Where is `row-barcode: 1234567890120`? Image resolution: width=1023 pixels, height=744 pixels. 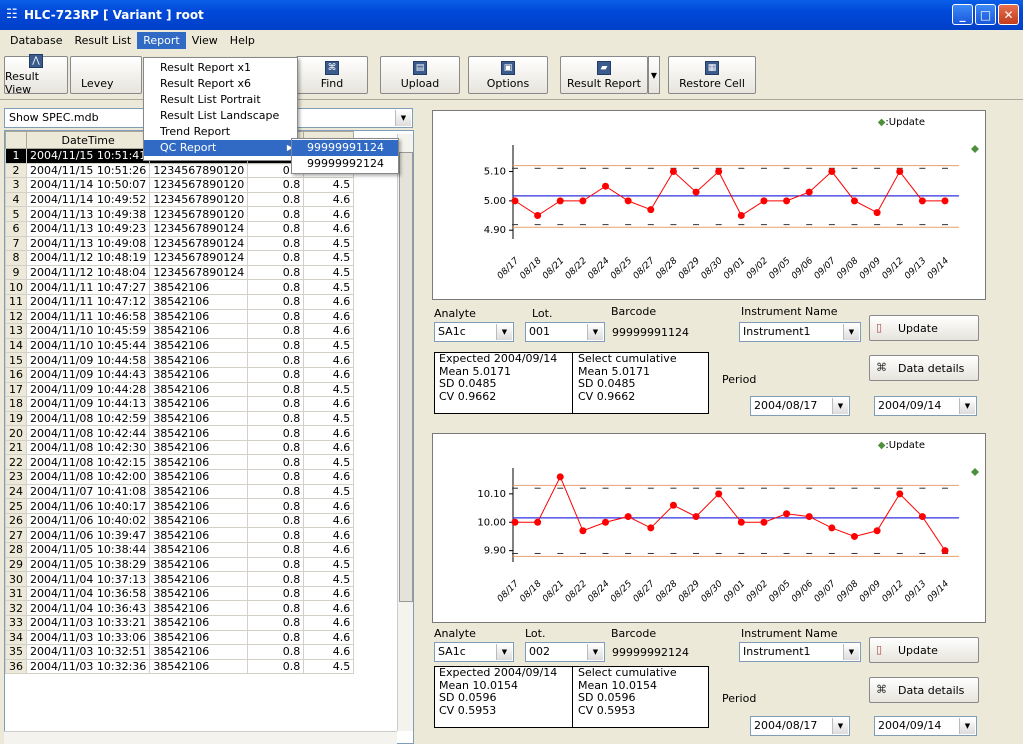
row-barcode: 1234567890120 is located at coordinates (199, 214).